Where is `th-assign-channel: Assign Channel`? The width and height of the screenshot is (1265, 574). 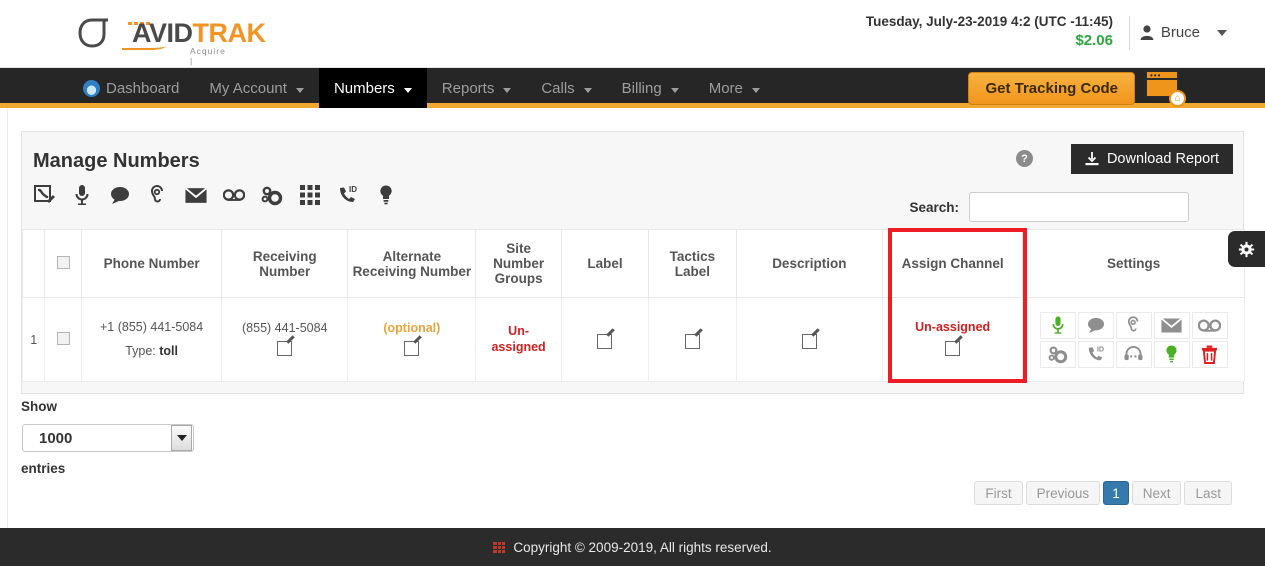 th-assign-channel: Assign Channel is located at coordinates (953, 263).